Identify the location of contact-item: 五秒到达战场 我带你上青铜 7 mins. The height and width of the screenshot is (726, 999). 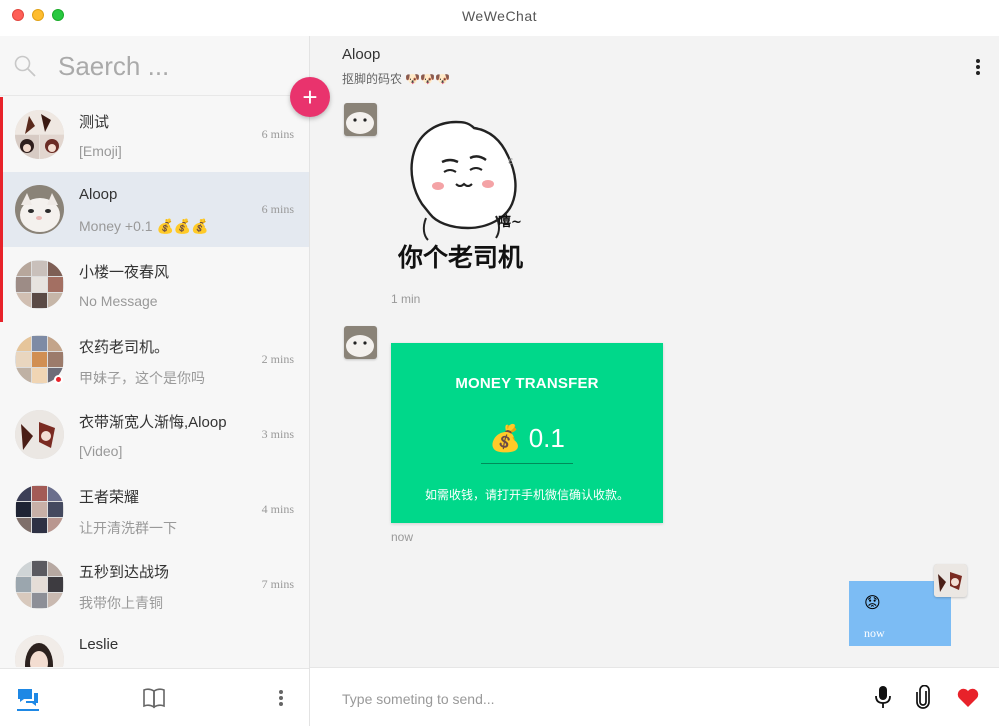
(154, 584).